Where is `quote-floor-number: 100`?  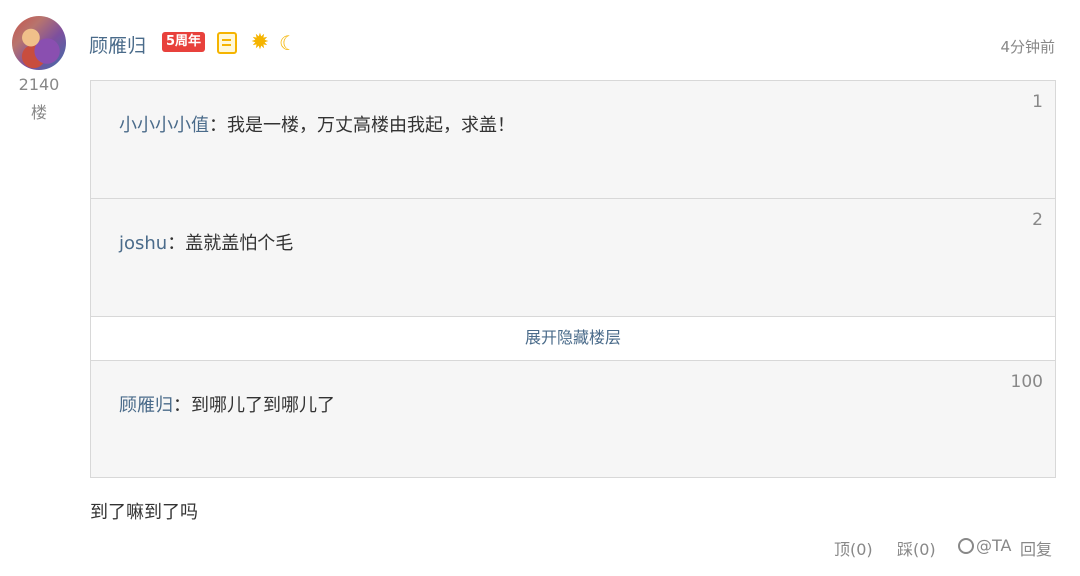
quote-floor-number: 100 is located at coordinates (1026, 382).